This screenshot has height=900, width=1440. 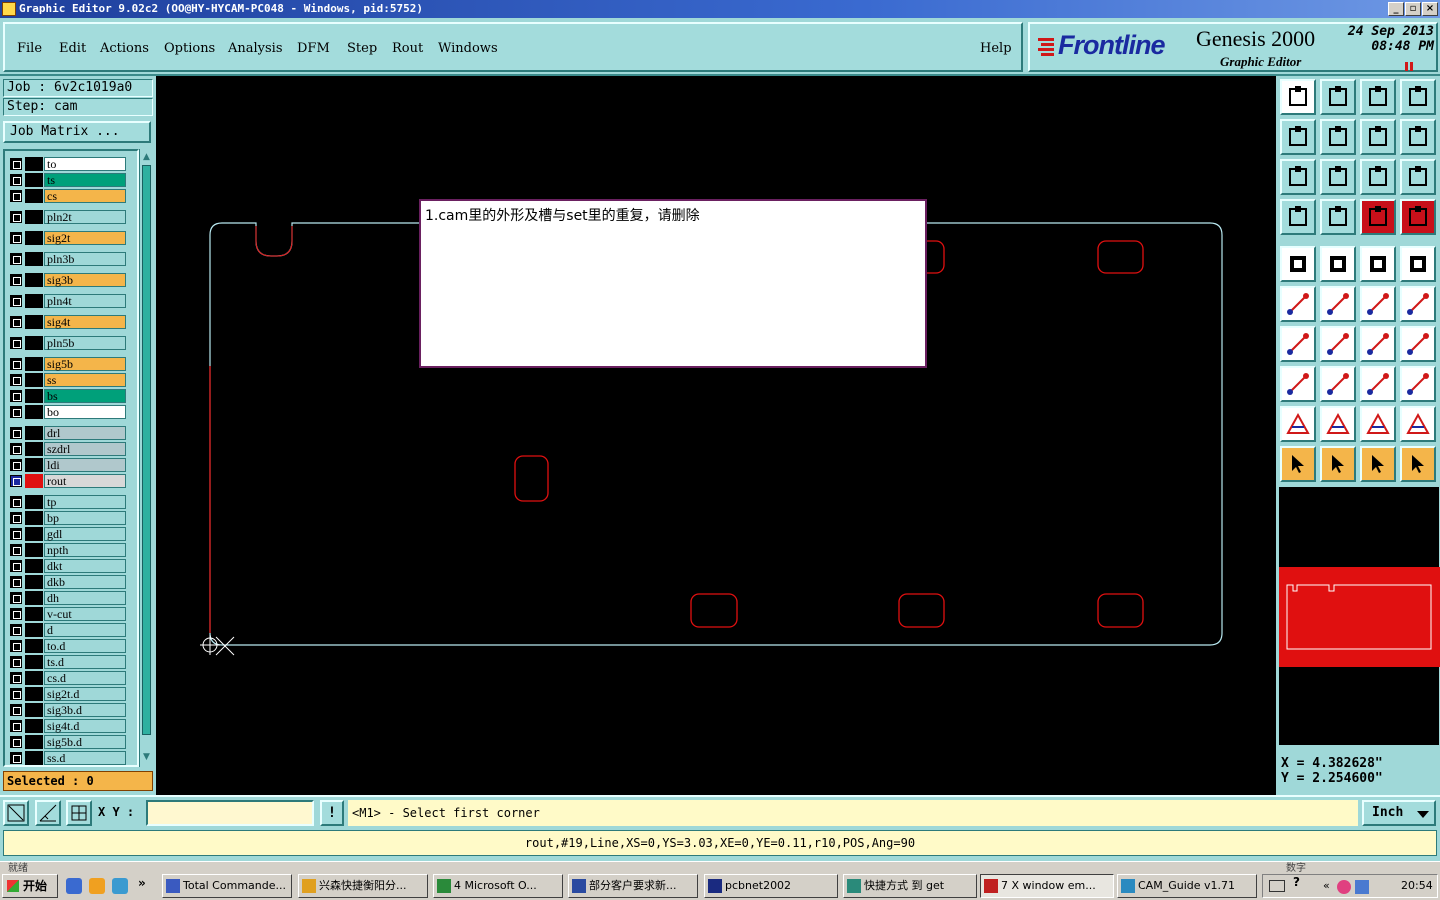 What do you see at coordinates (85, 396) in the screenshot?
I see `layer-name: bs` at bounding box center [85, 396].